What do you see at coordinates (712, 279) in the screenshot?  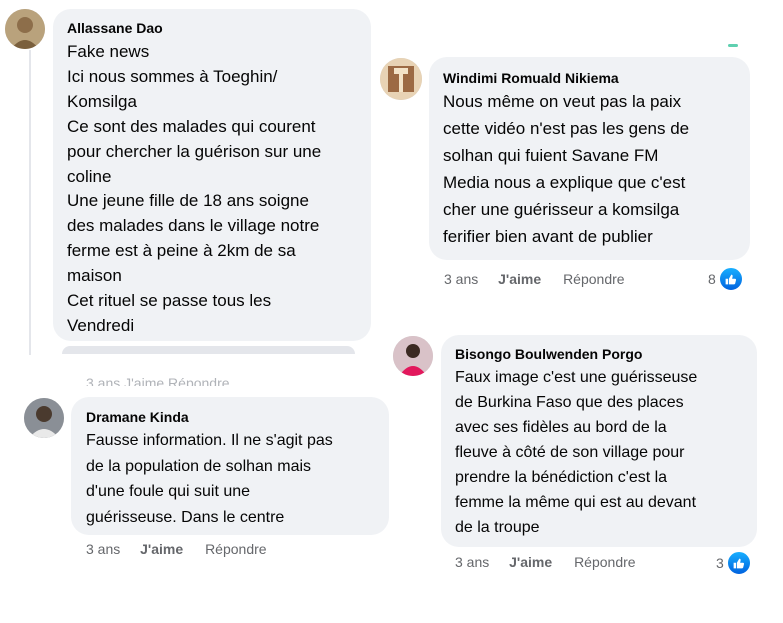 I see `reaction-count: 8` at bounding box center [712, 279].